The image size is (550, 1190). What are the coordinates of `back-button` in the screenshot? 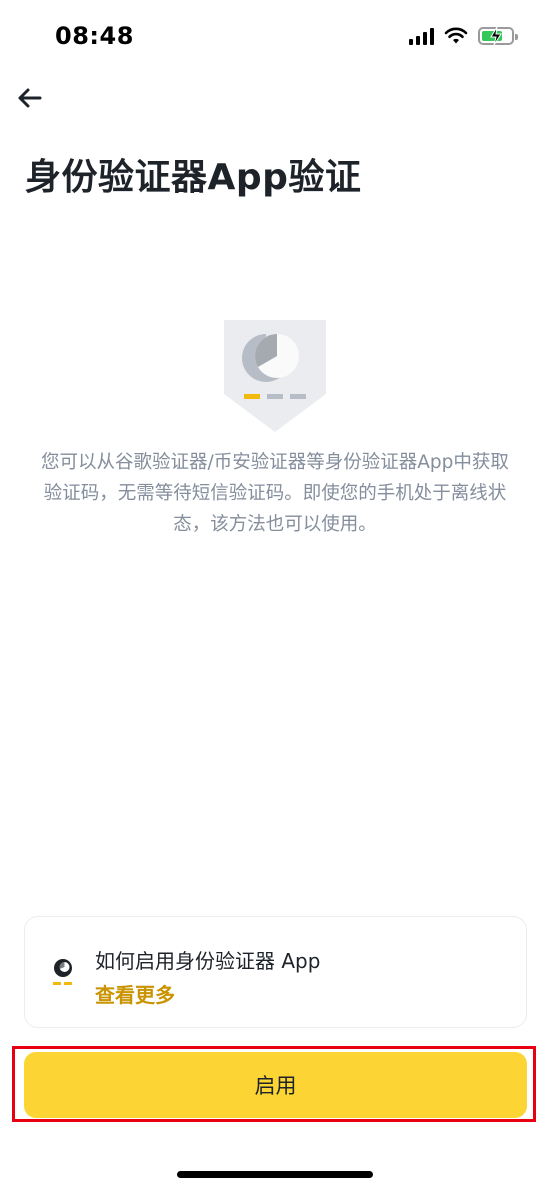 It's located at (29, 98).